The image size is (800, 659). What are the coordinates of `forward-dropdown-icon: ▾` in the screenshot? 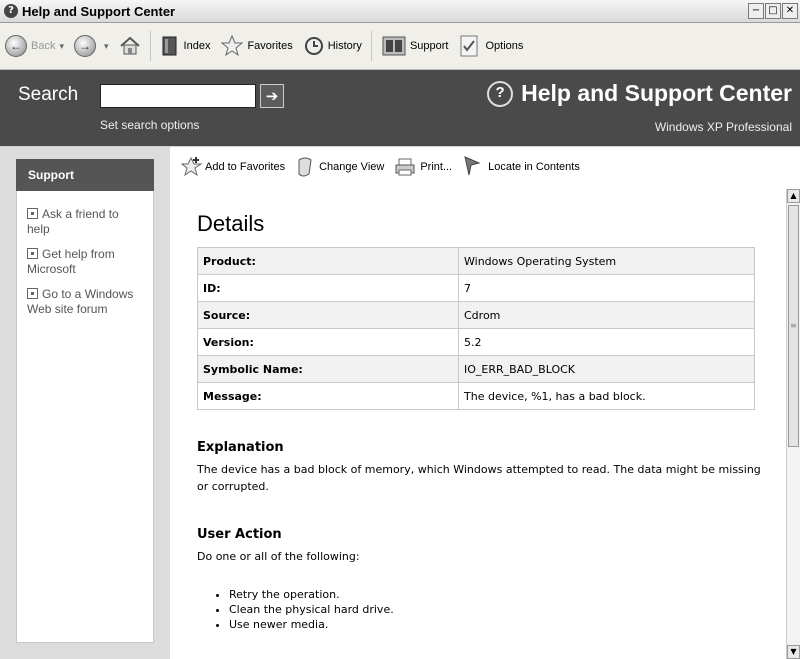 It's located at (106, 46).